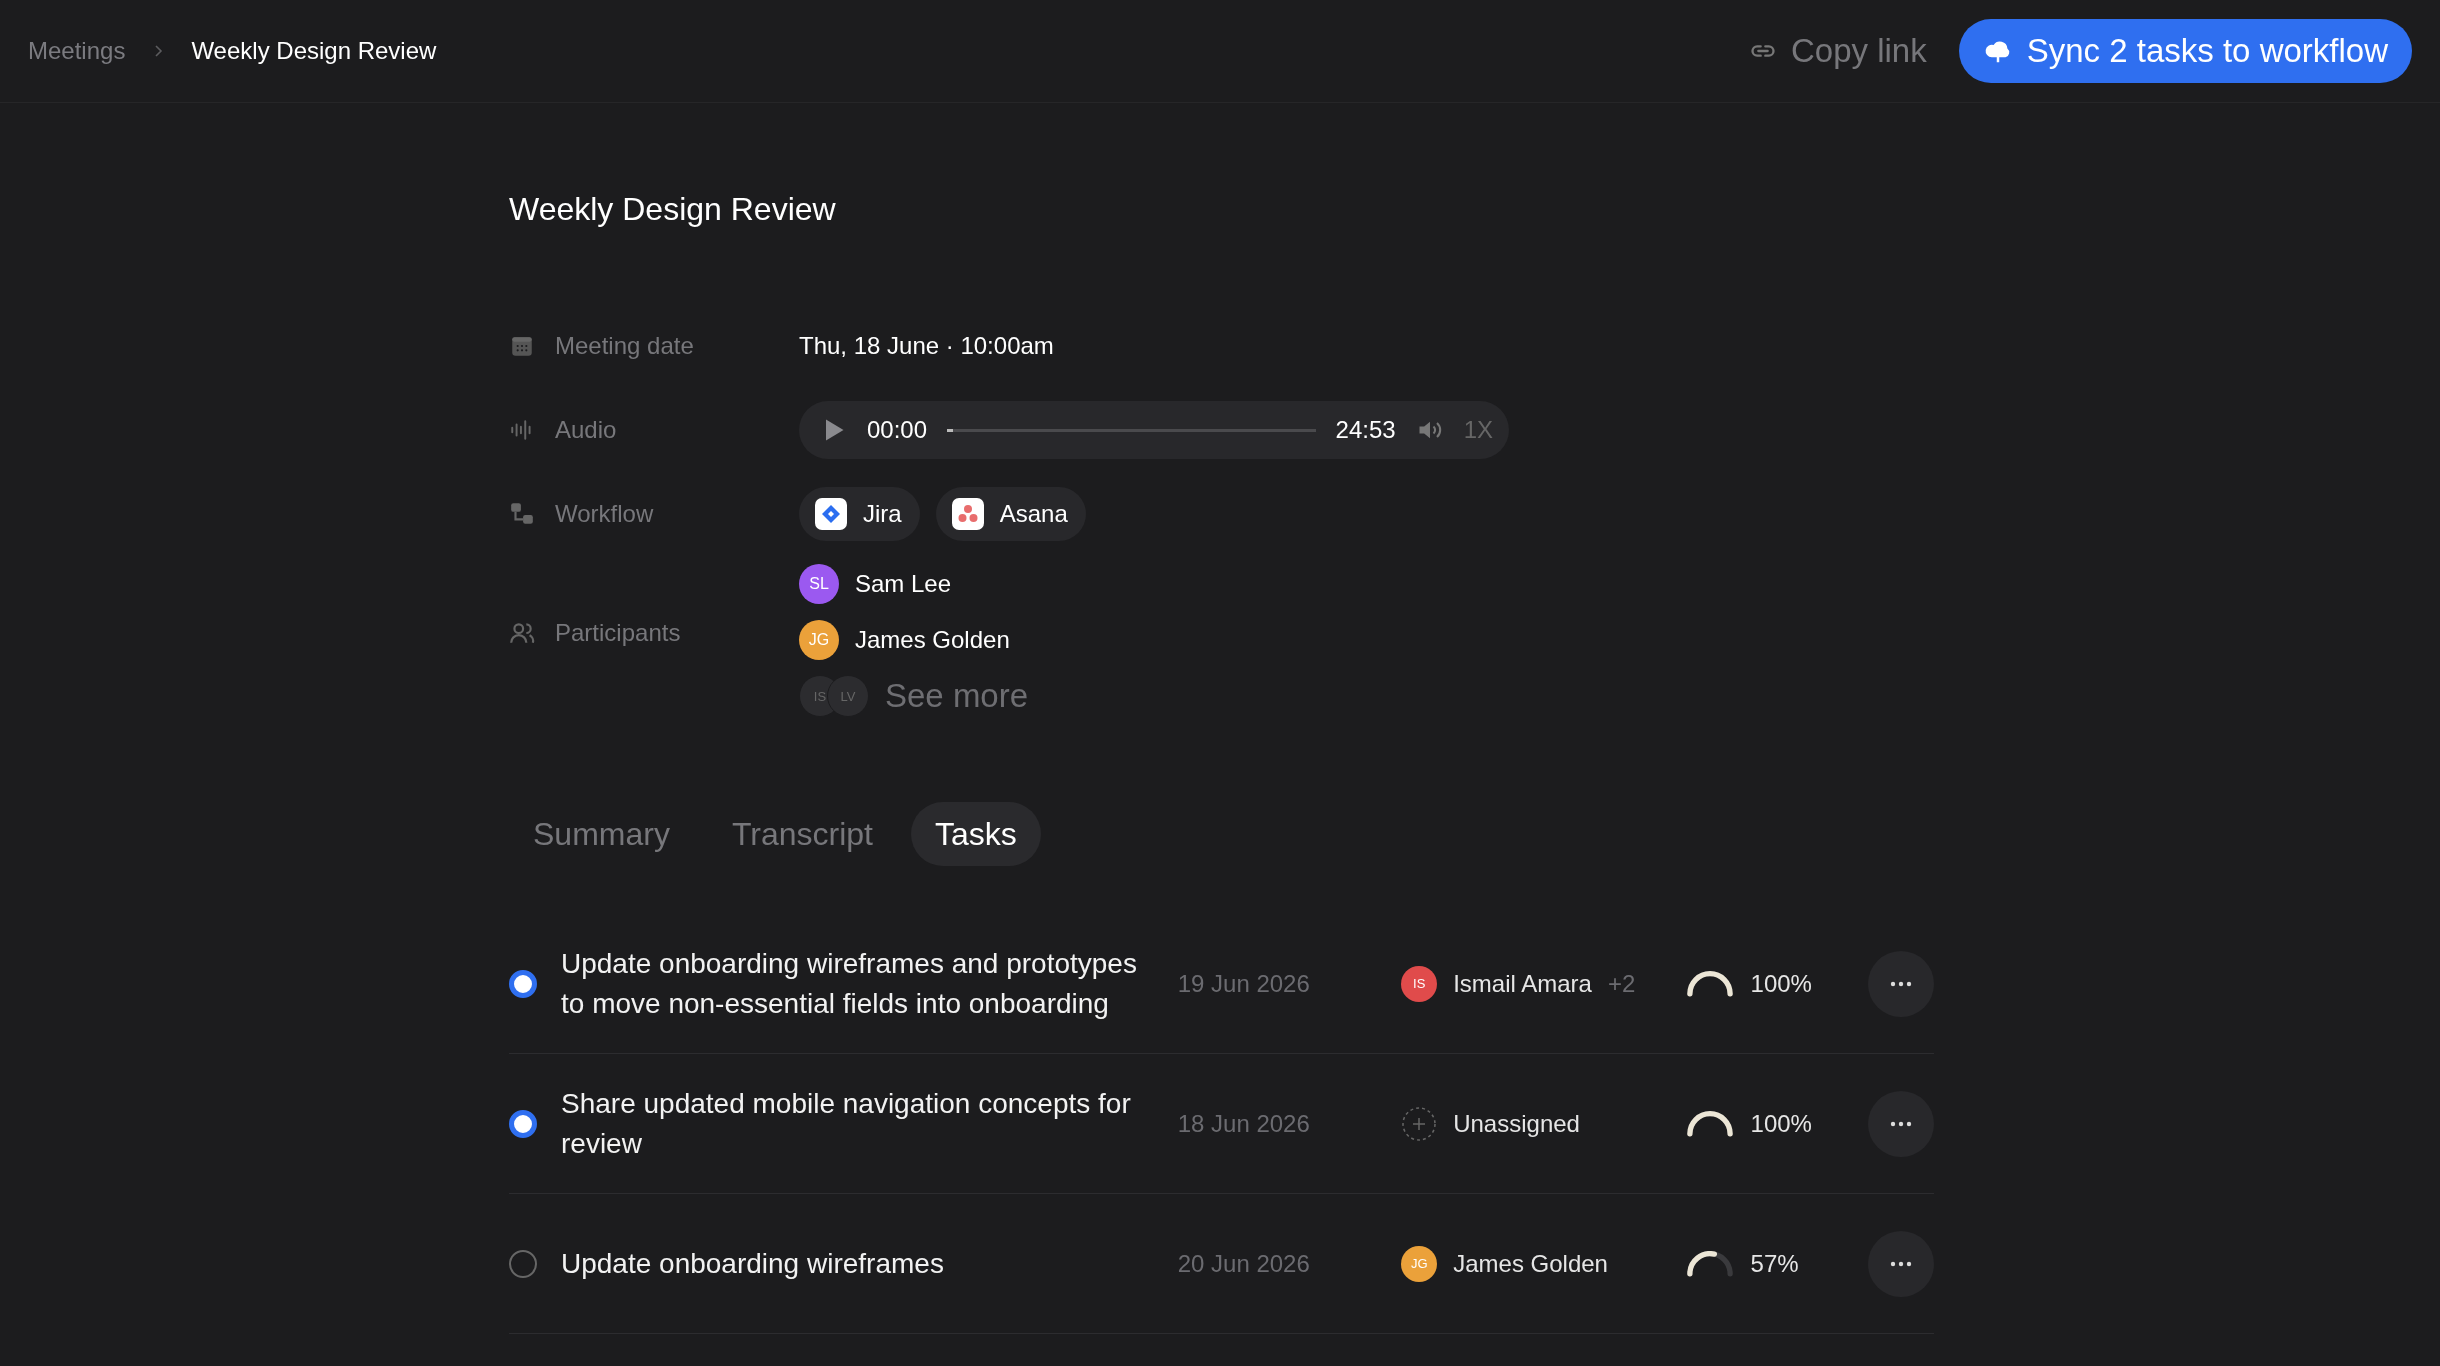 Image resolution: width=2440 pixels, height=1366 pixels. Describe the element at coordinates (158, 51) in the screenshot. I see `chevron-icon` at that location.